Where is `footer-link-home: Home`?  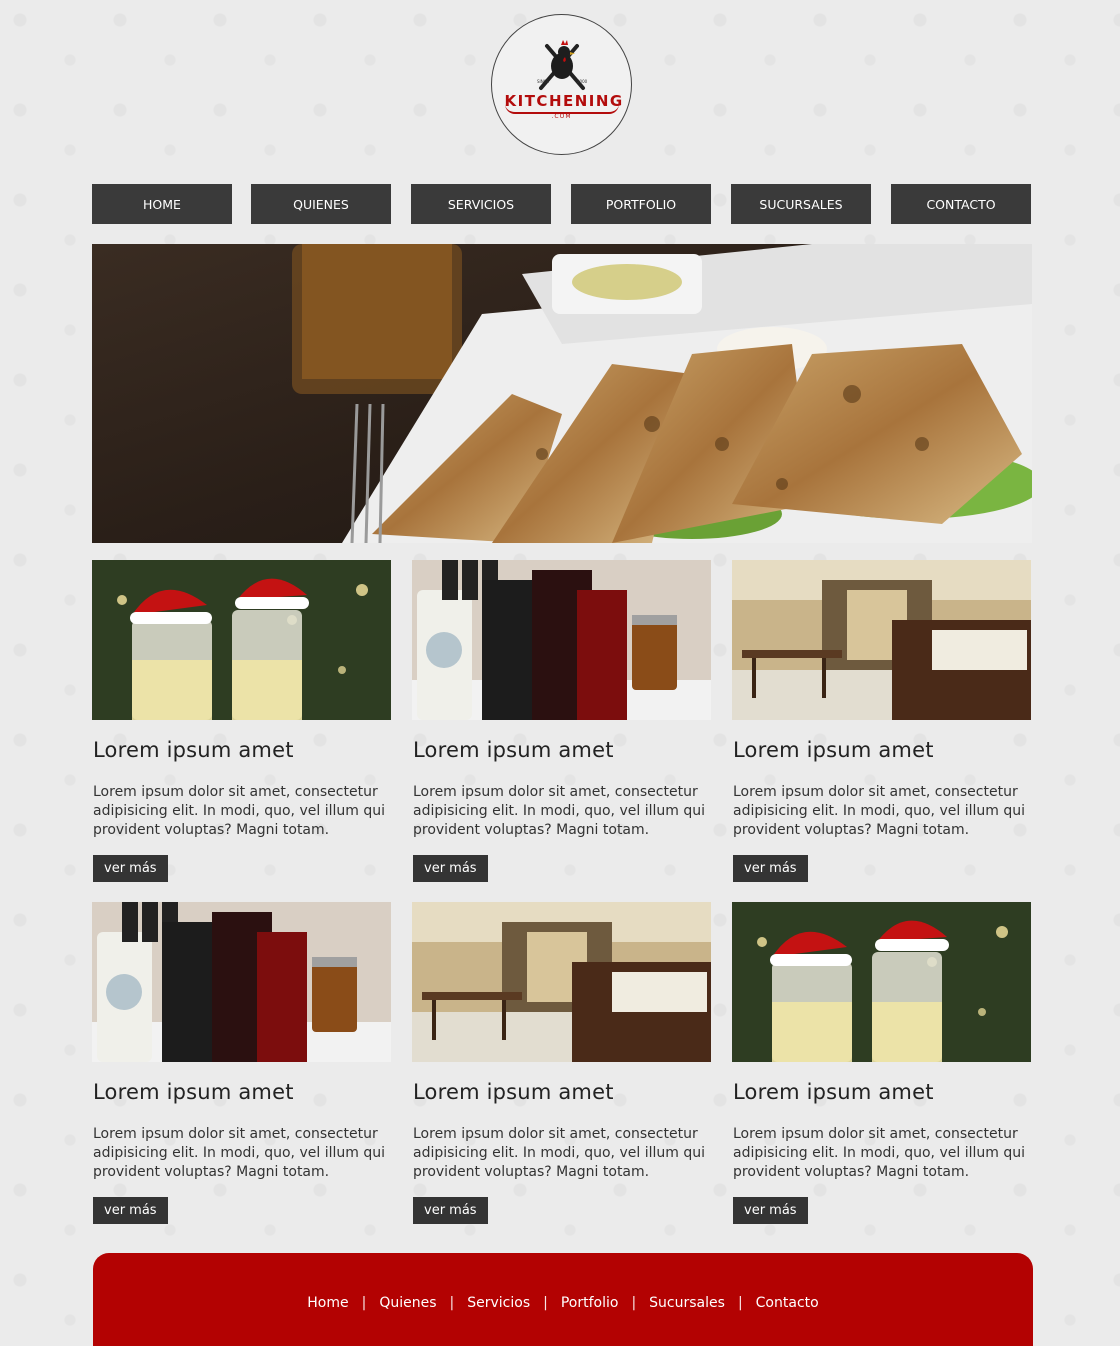 footer-link-home: Home is located at coordinates (327, 1303).